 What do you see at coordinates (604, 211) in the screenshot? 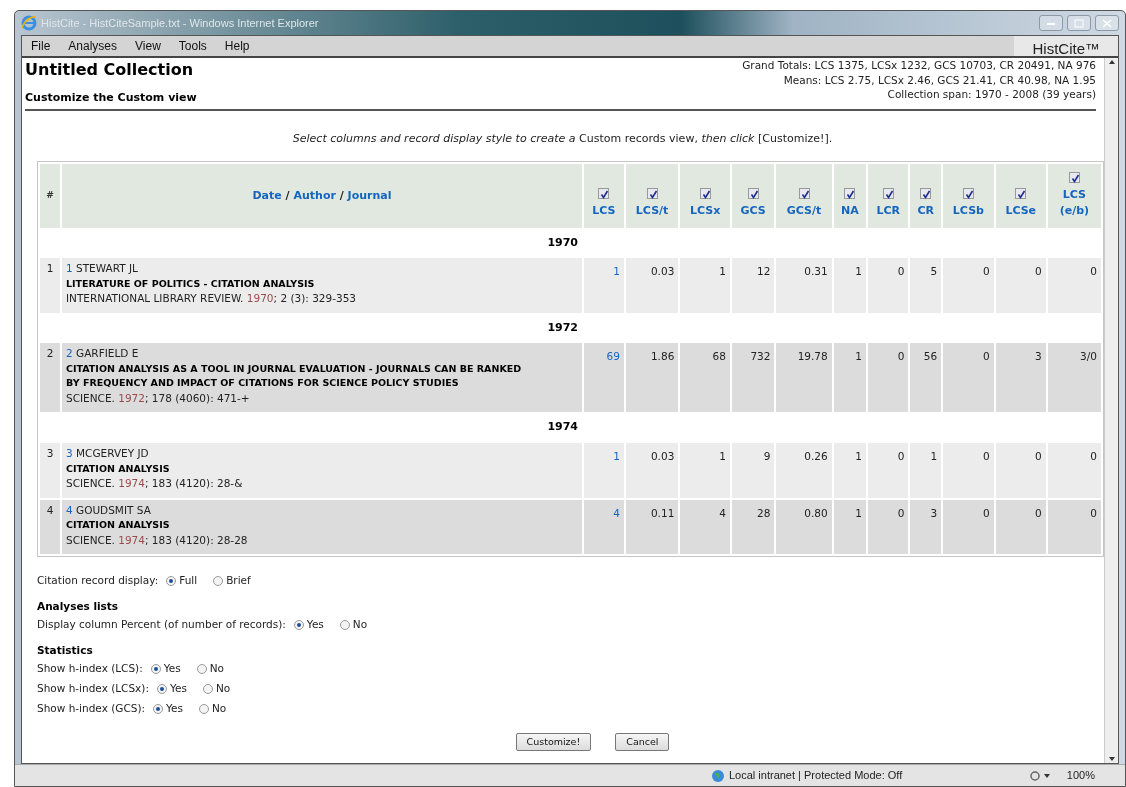
I see `column-header-link: LCS` at bounding box center [604, 211].